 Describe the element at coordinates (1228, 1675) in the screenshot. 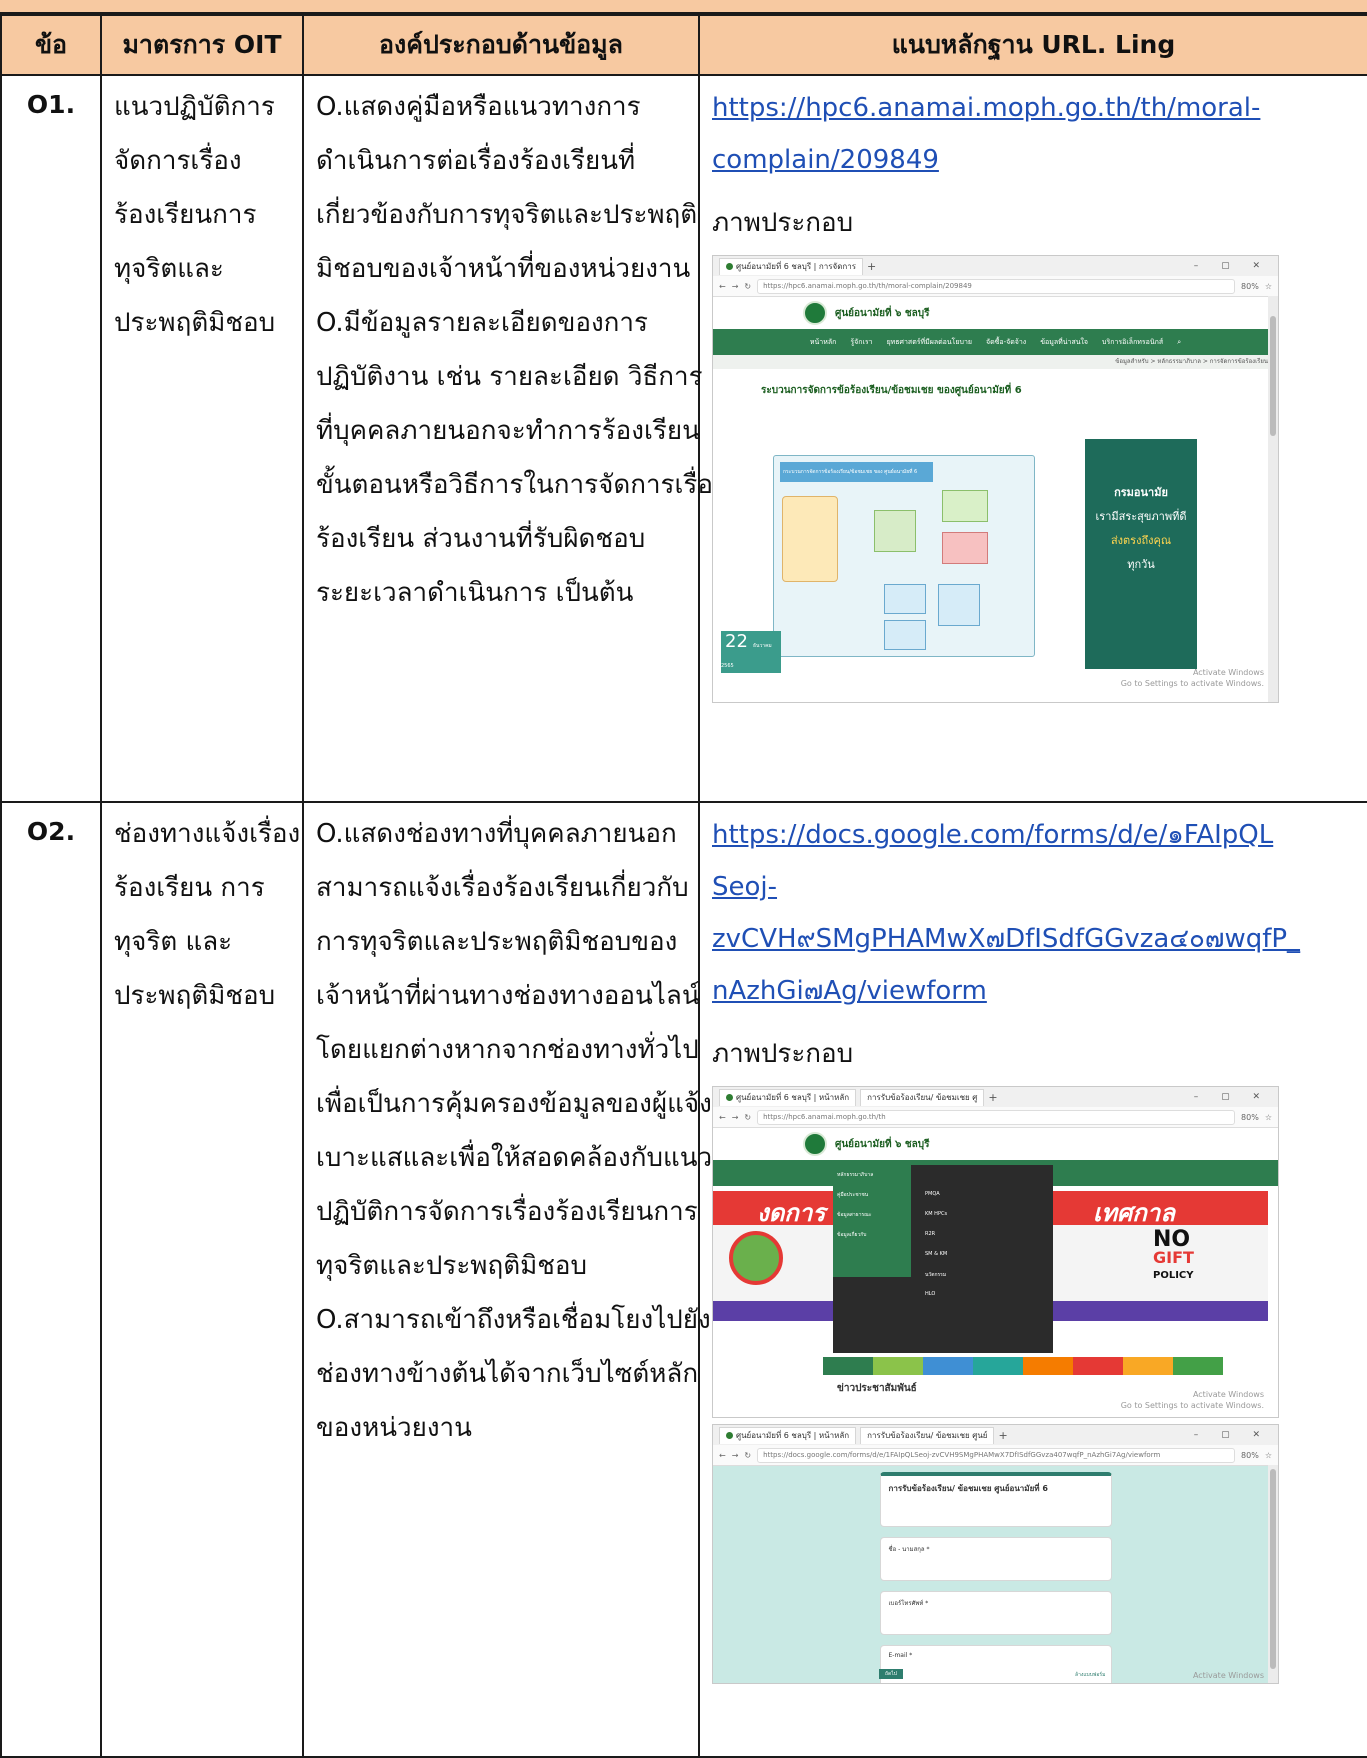

I see `activate-windows-watermark: Activate Windows` at that location.